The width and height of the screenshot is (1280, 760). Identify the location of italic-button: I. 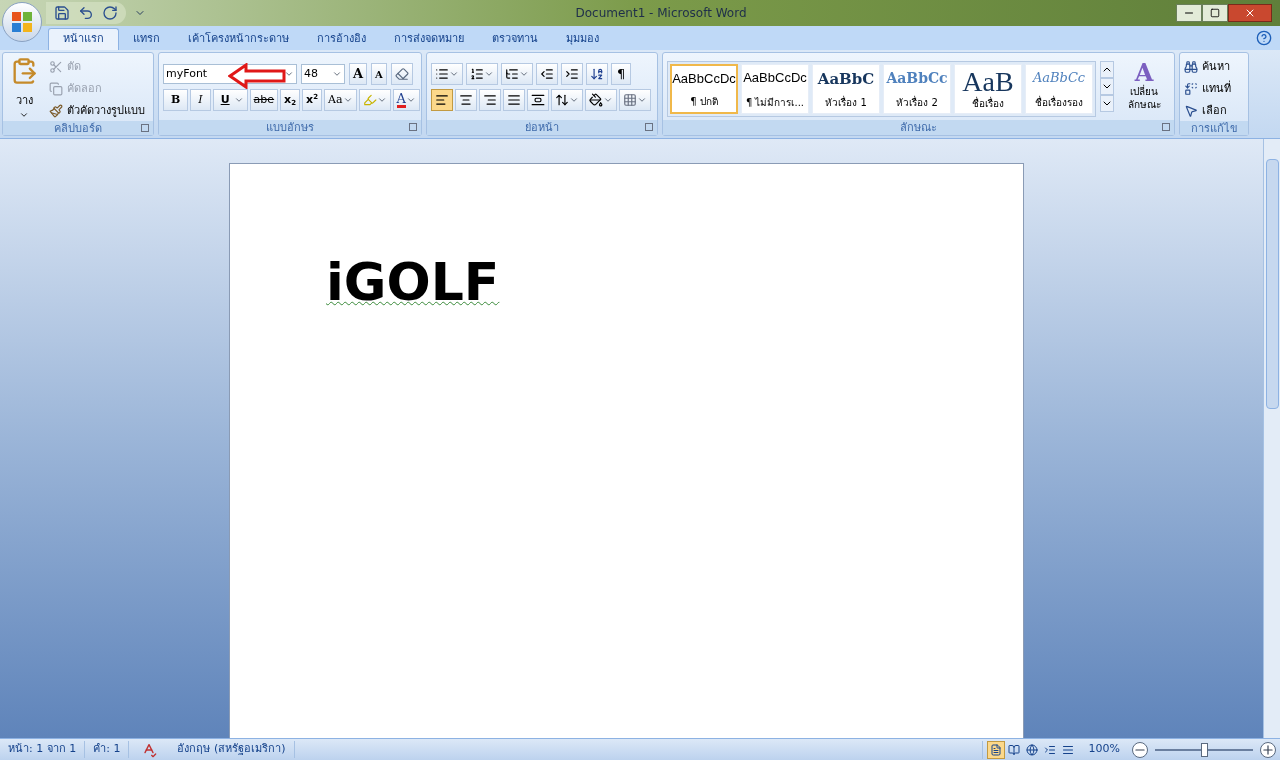
(200, 100).